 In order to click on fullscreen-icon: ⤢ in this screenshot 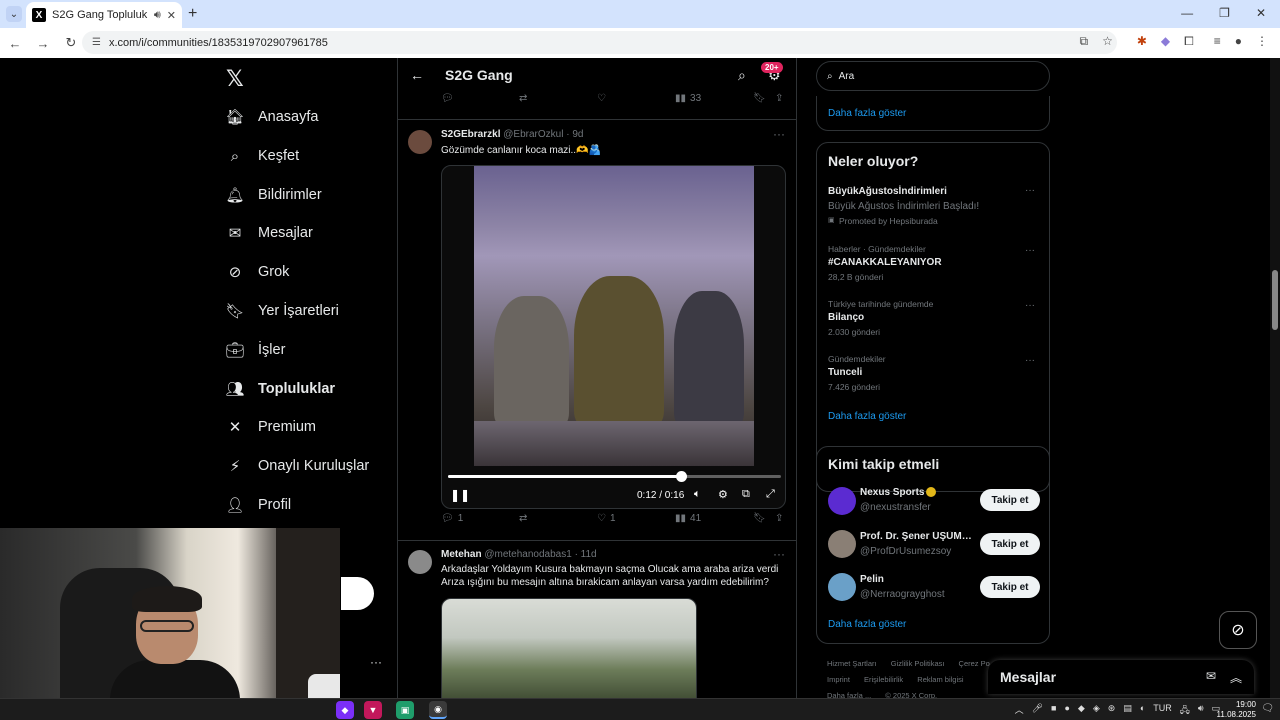, I will do `click(770, 494)`.